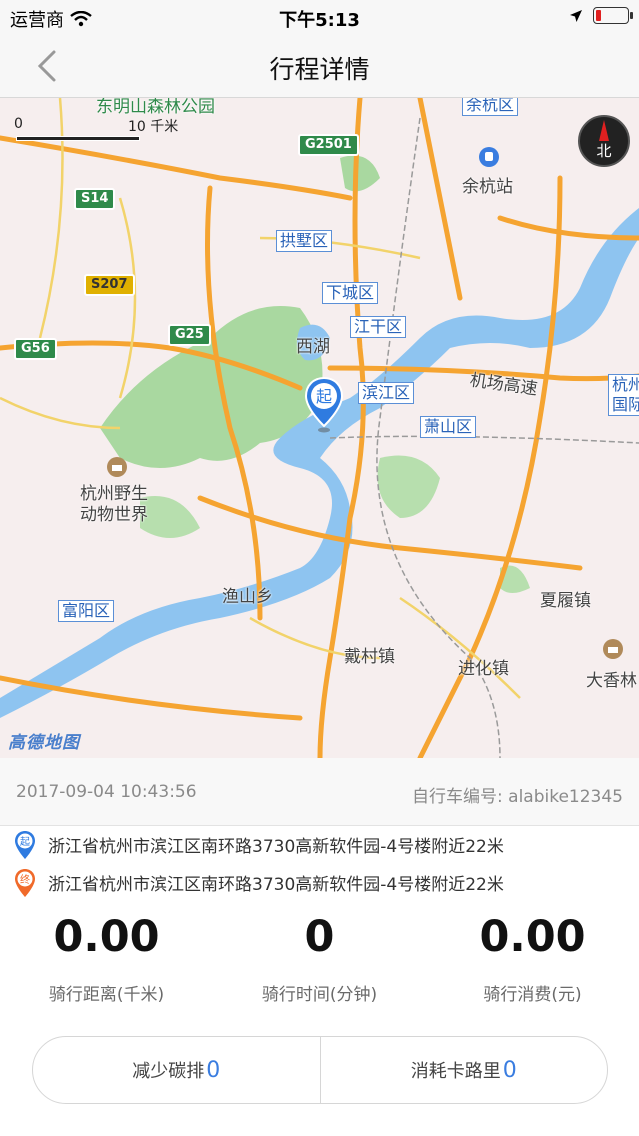 The width and height of the screenshot is (639, 1136). What do you see at coordinates (189, 335) in the screenshot?
I see `road-badge: G25` at bounding box center [189, 335].